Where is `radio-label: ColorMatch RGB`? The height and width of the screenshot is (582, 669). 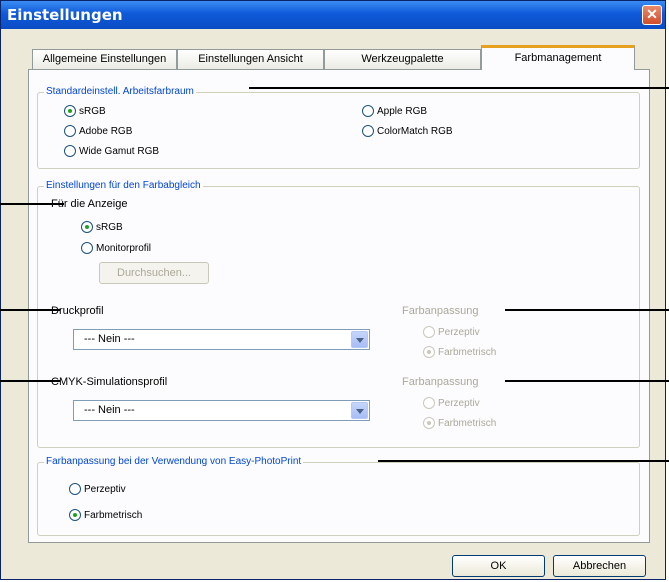 radio-label: ColorMatch RGB is located at coordinates (415, 131).